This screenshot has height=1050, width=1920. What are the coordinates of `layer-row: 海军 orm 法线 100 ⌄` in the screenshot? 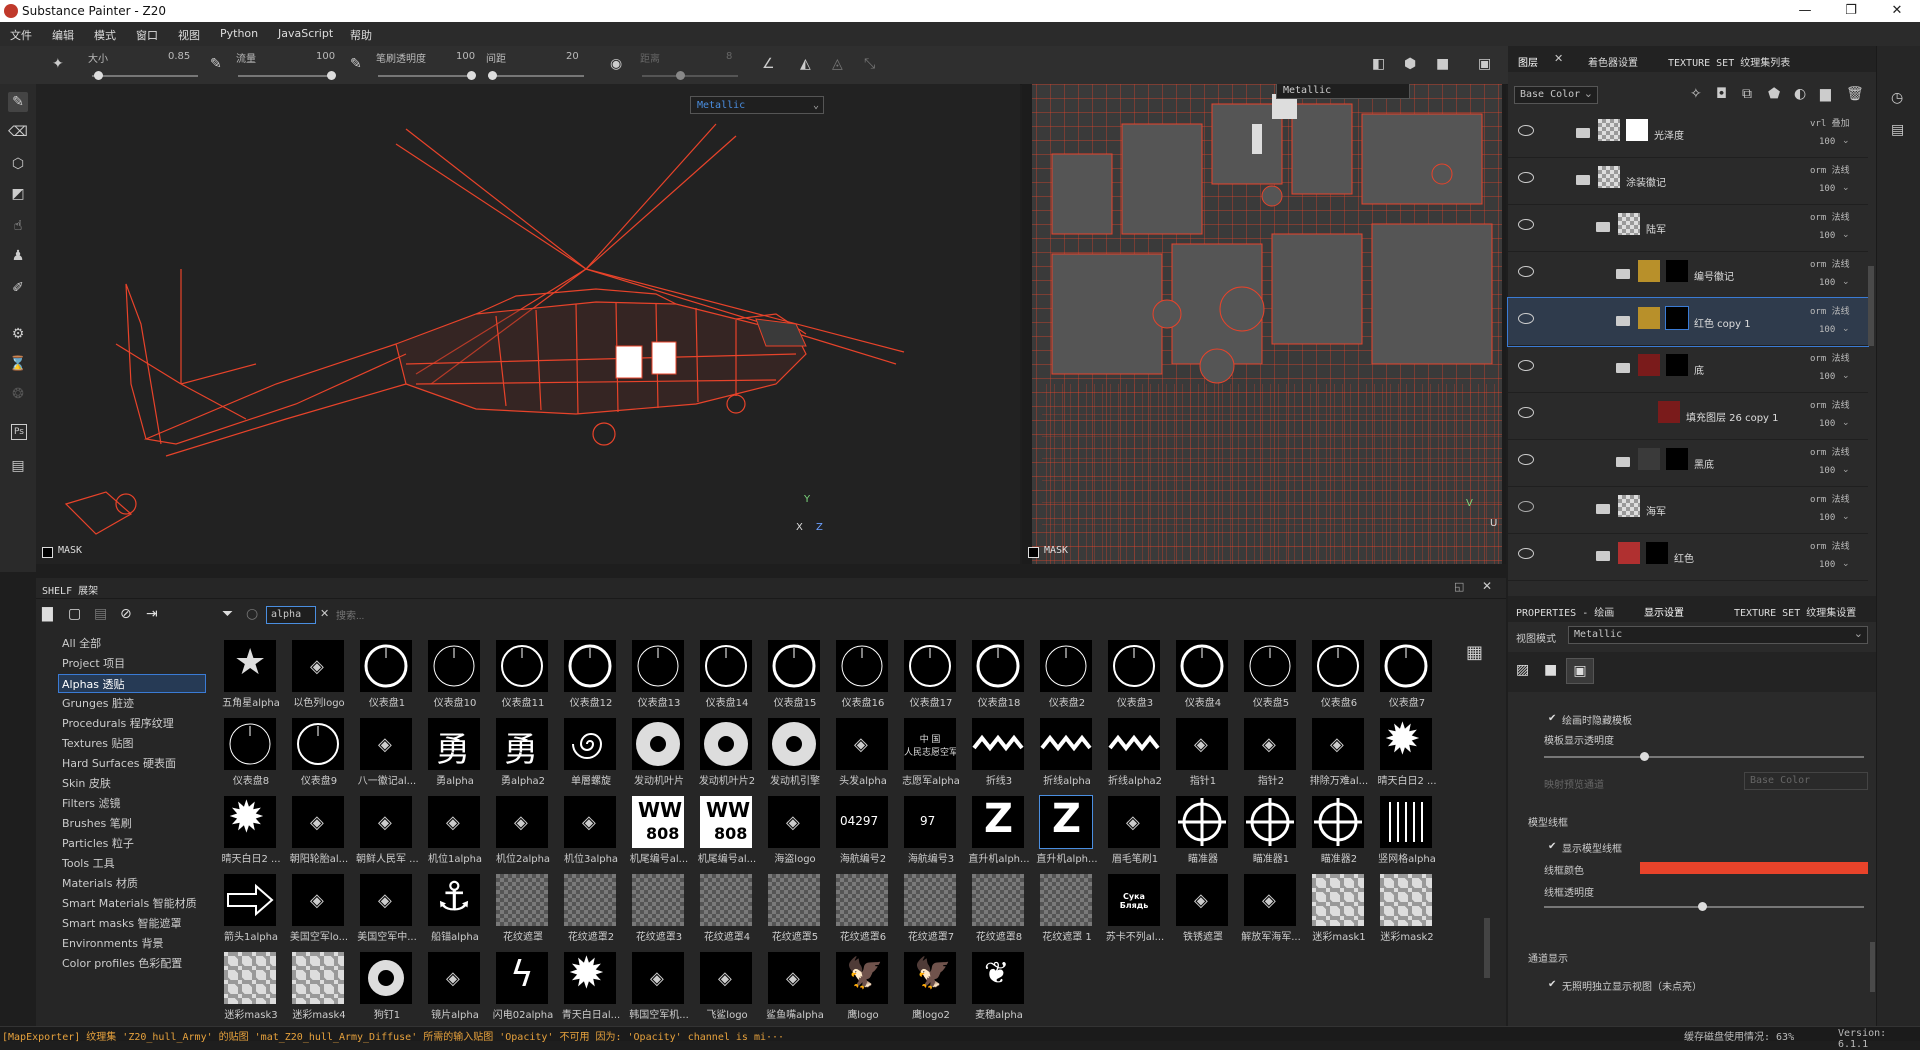 It's located at (1688, 510).